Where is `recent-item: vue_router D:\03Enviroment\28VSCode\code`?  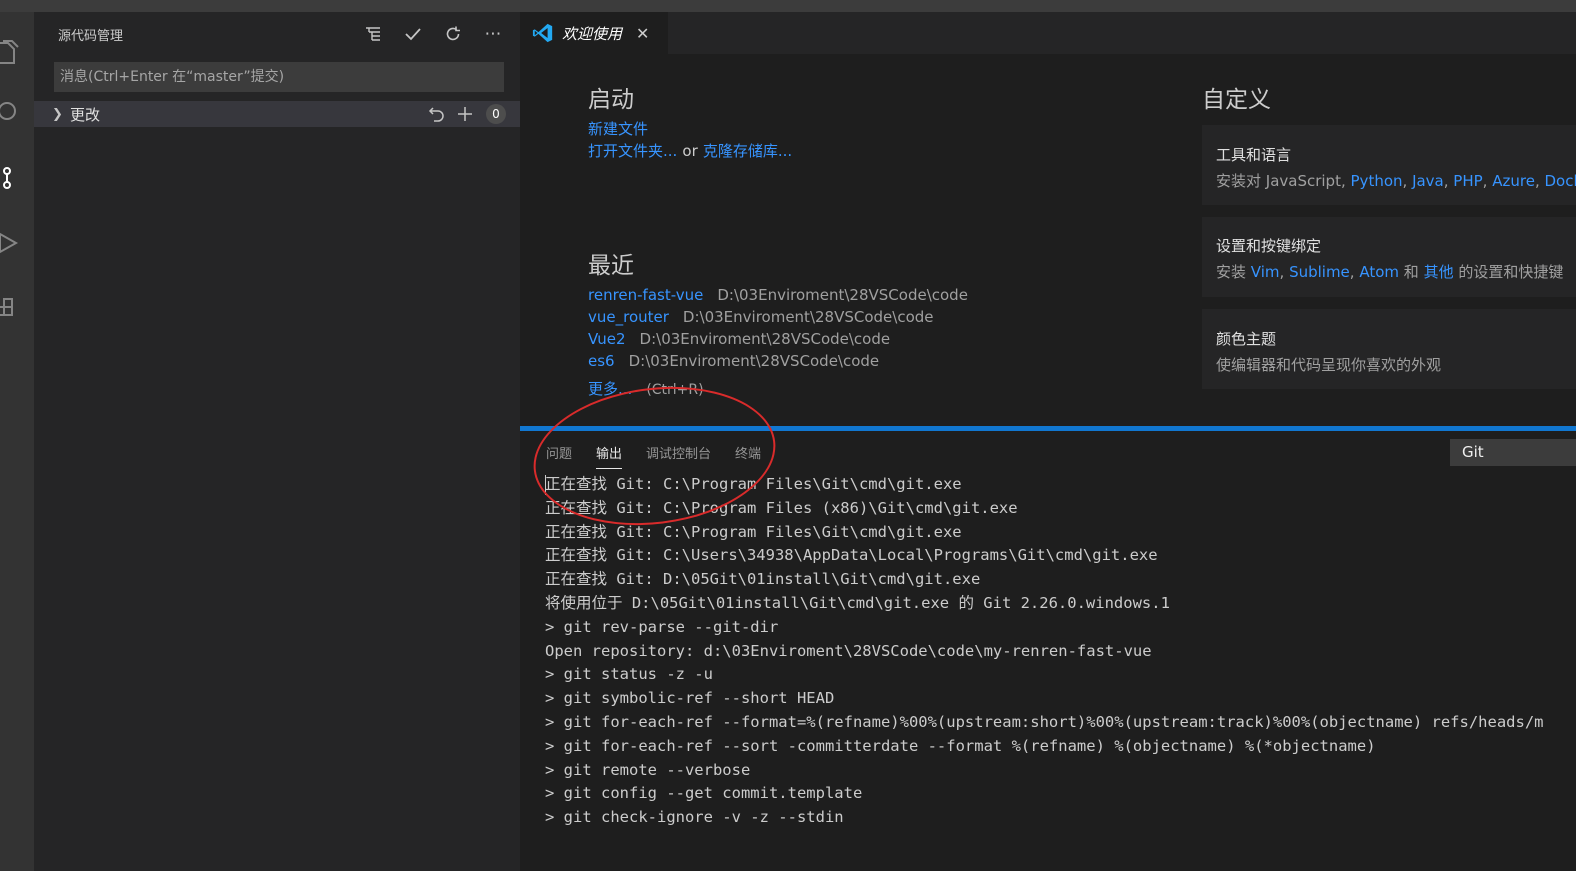 recent-item: vue_router D:\03Enviroment\28VSCode\code is located at coordinates (761, 316).